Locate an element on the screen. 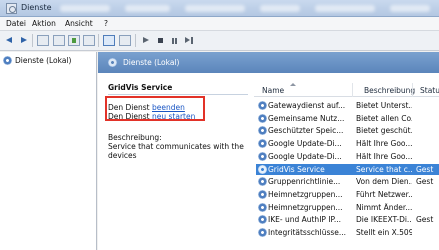 This screenshot has height=250, width=439. title-bar: Dienste is located at coordinates (219, 8).